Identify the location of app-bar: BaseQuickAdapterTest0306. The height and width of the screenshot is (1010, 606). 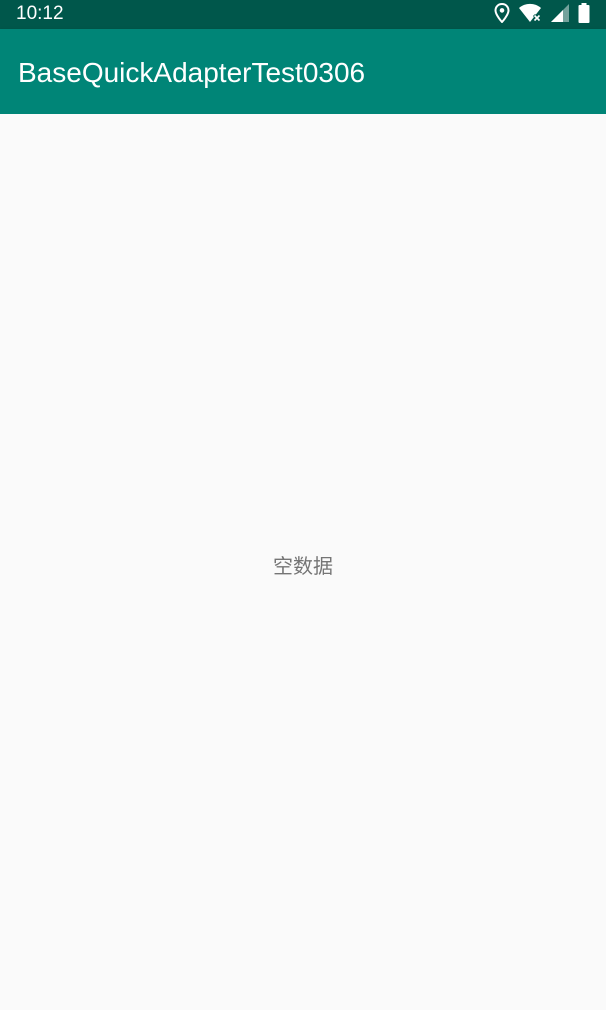
(303, 71).